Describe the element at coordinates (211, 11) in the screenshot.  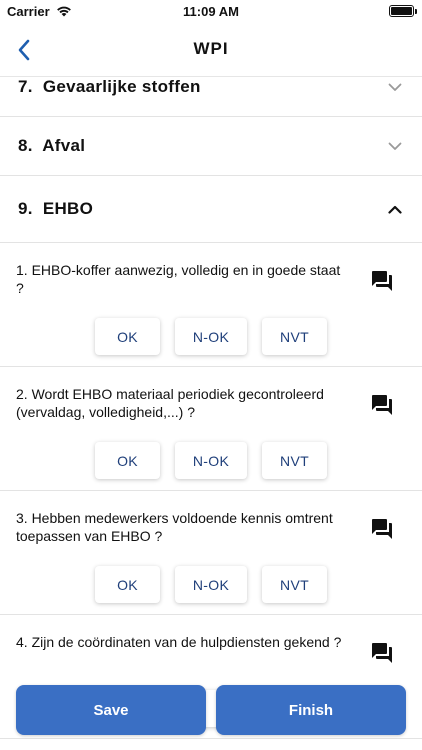
I see `status-bar: Carrier 11:09 AM` at that location.